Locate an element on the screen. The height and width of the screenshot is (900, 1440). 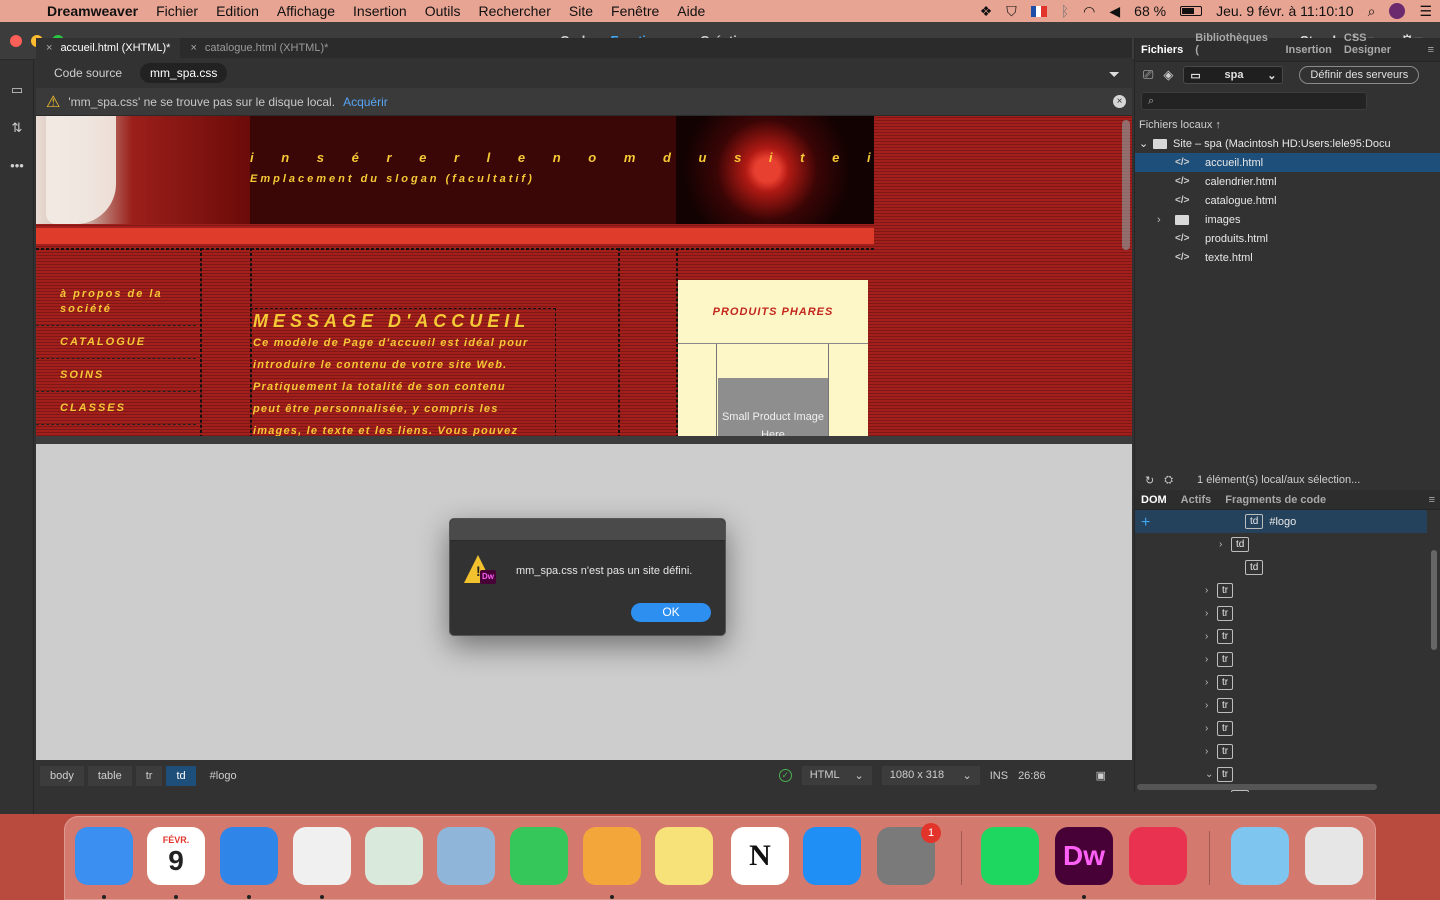
preview-icon: ▣ is located at coordinates (1101, 775).